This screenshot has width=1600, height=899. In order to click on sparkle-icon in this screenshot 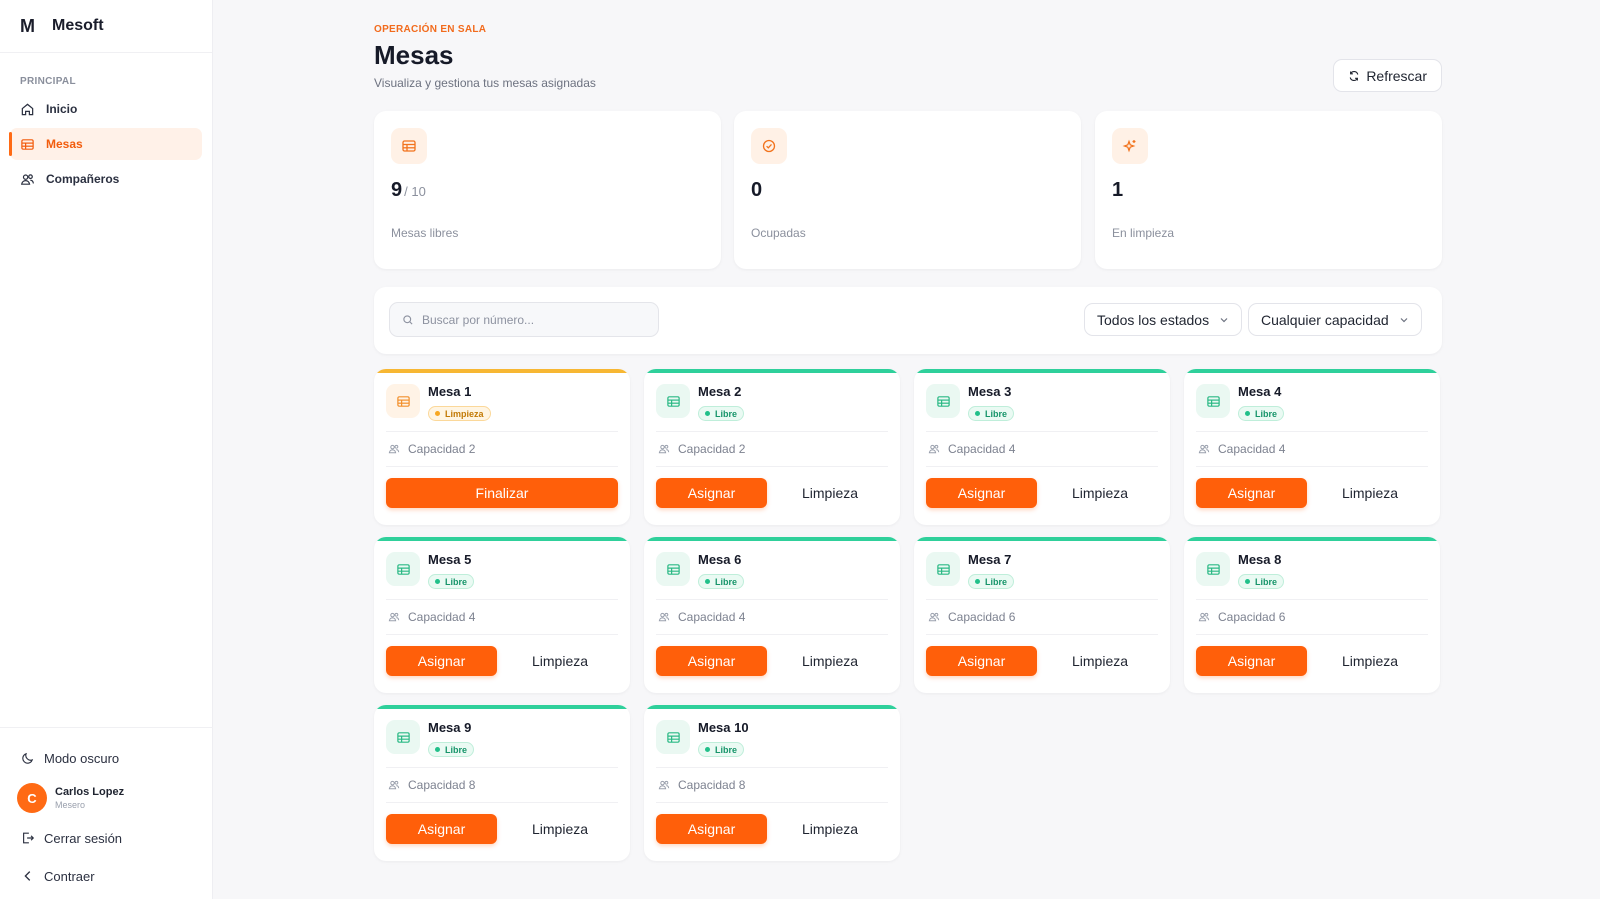, I will do `click(1129, 146)`.